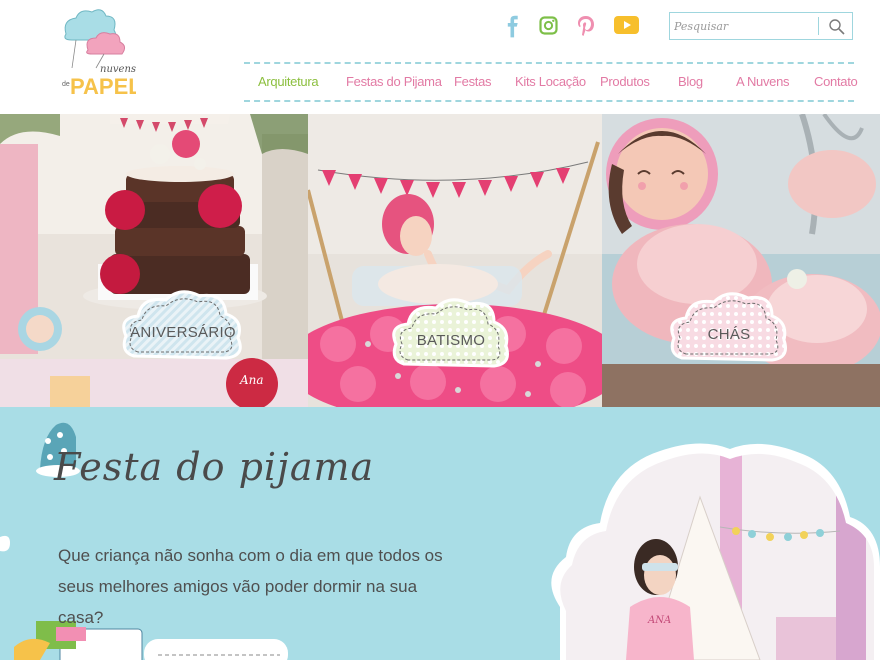 This screenshot has height=660, width=880. I want to click on search-input, so click(744, 26).